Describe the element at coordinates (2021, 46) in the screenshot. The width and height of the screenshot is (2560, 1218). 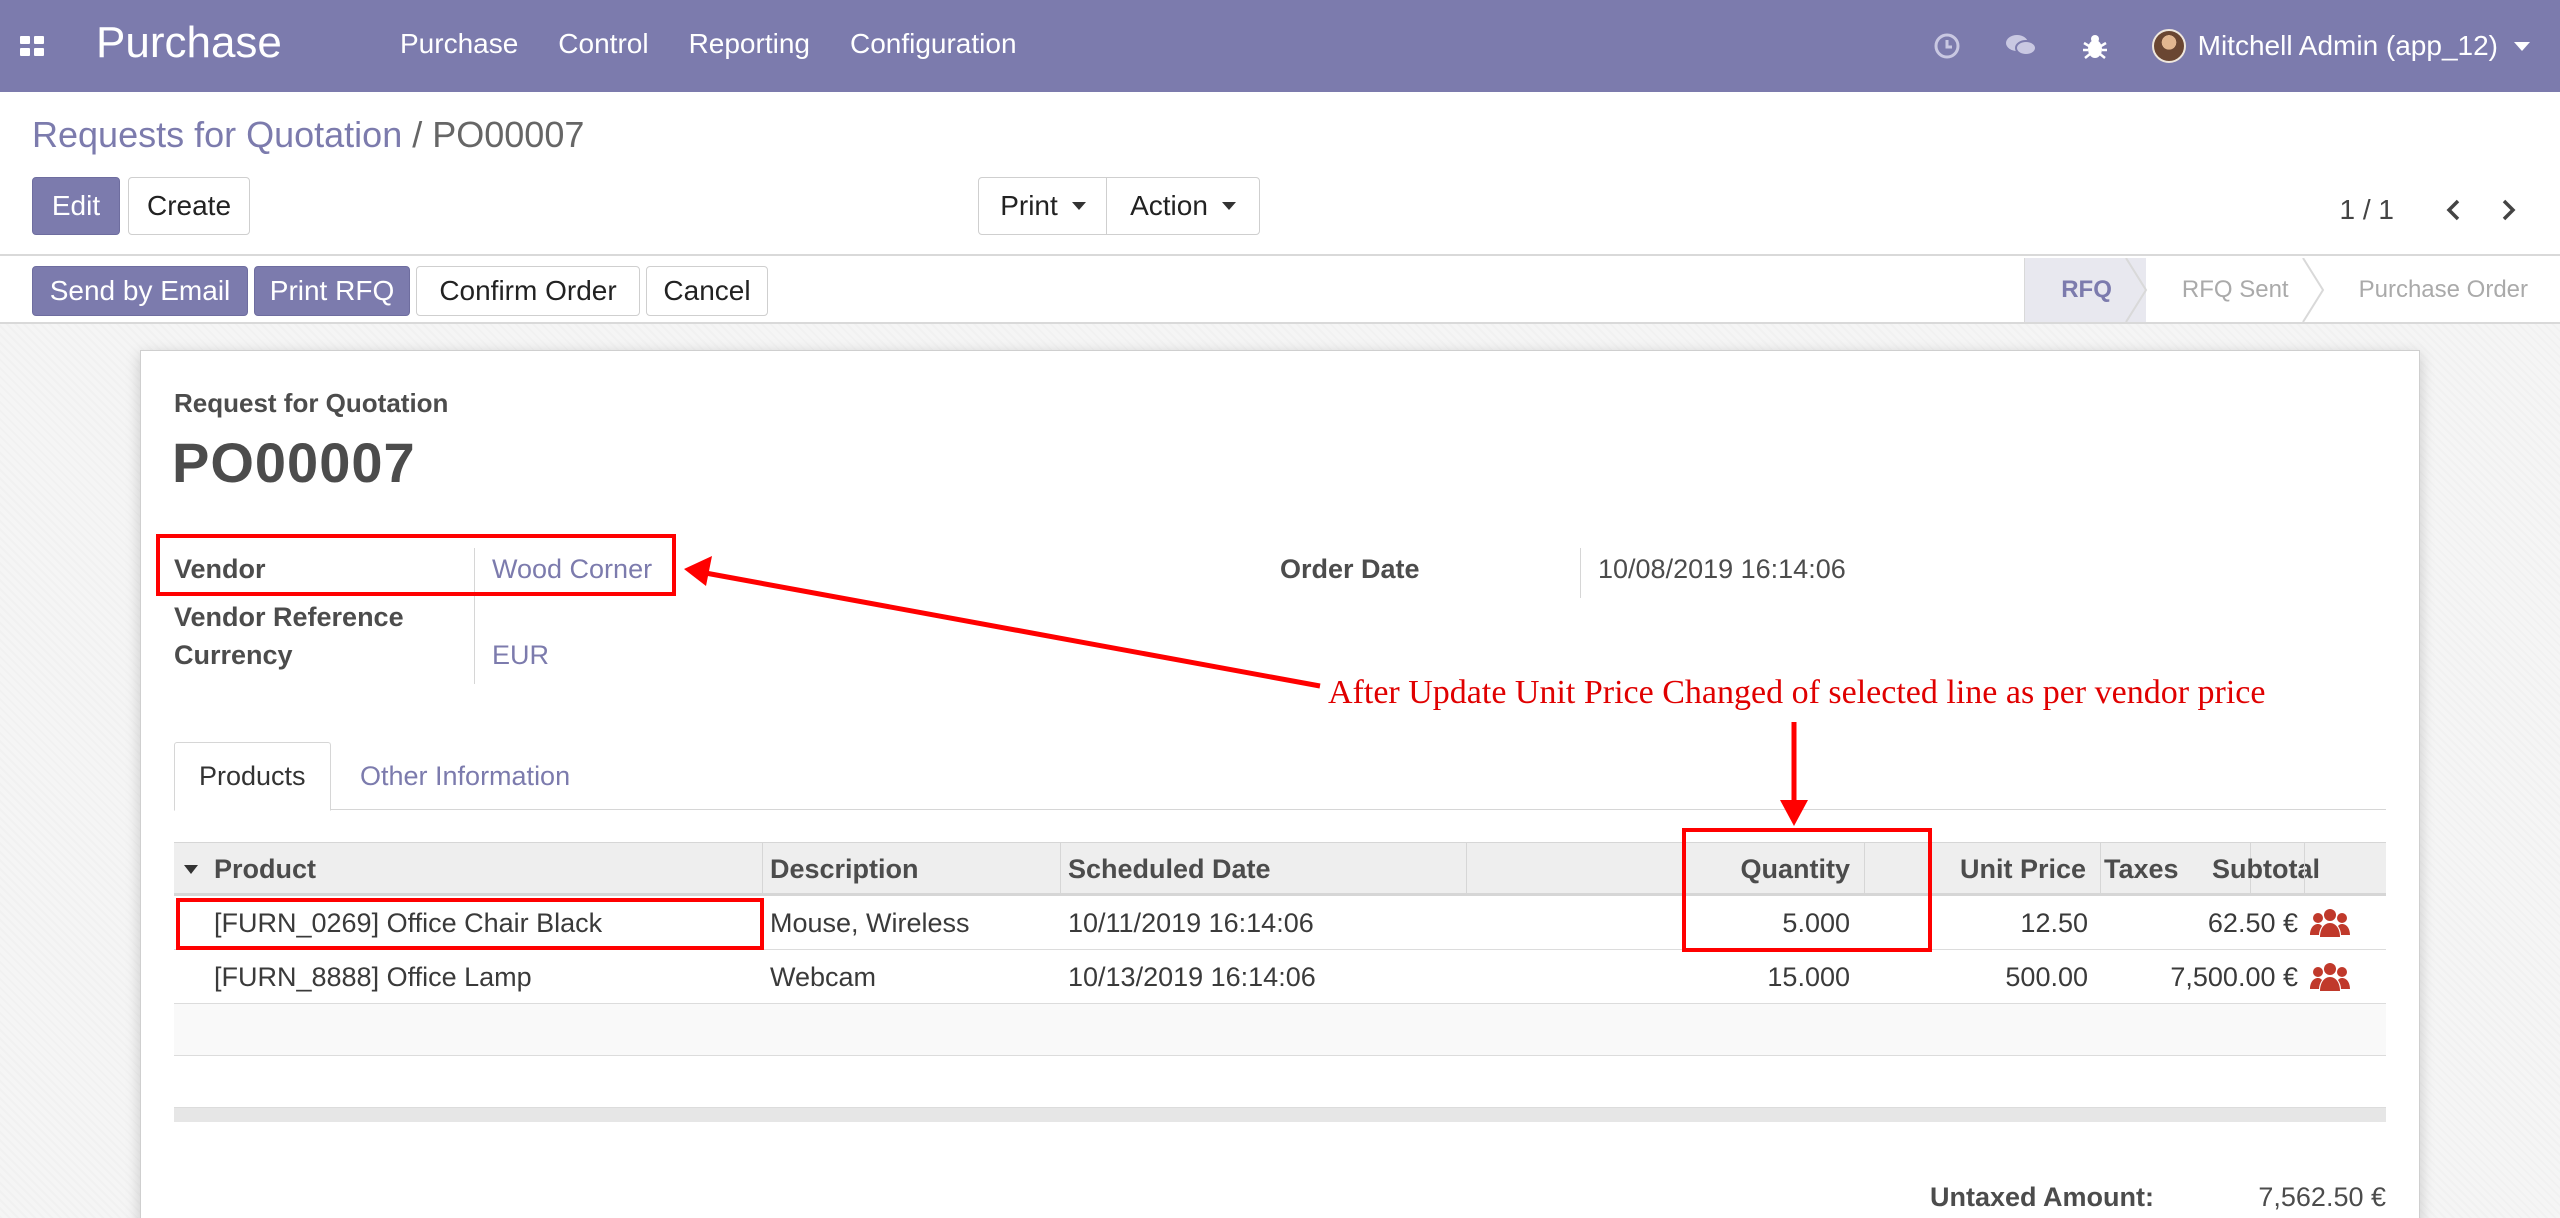
I see `chat-icon` at that location.